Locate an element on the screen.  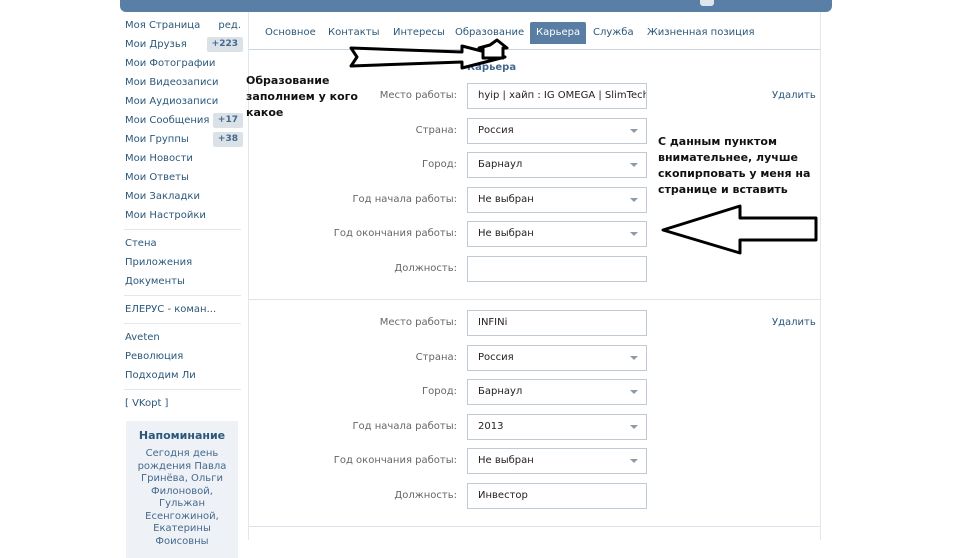
sidebar-item-wall: Стена is located at coordinates (182, 243).